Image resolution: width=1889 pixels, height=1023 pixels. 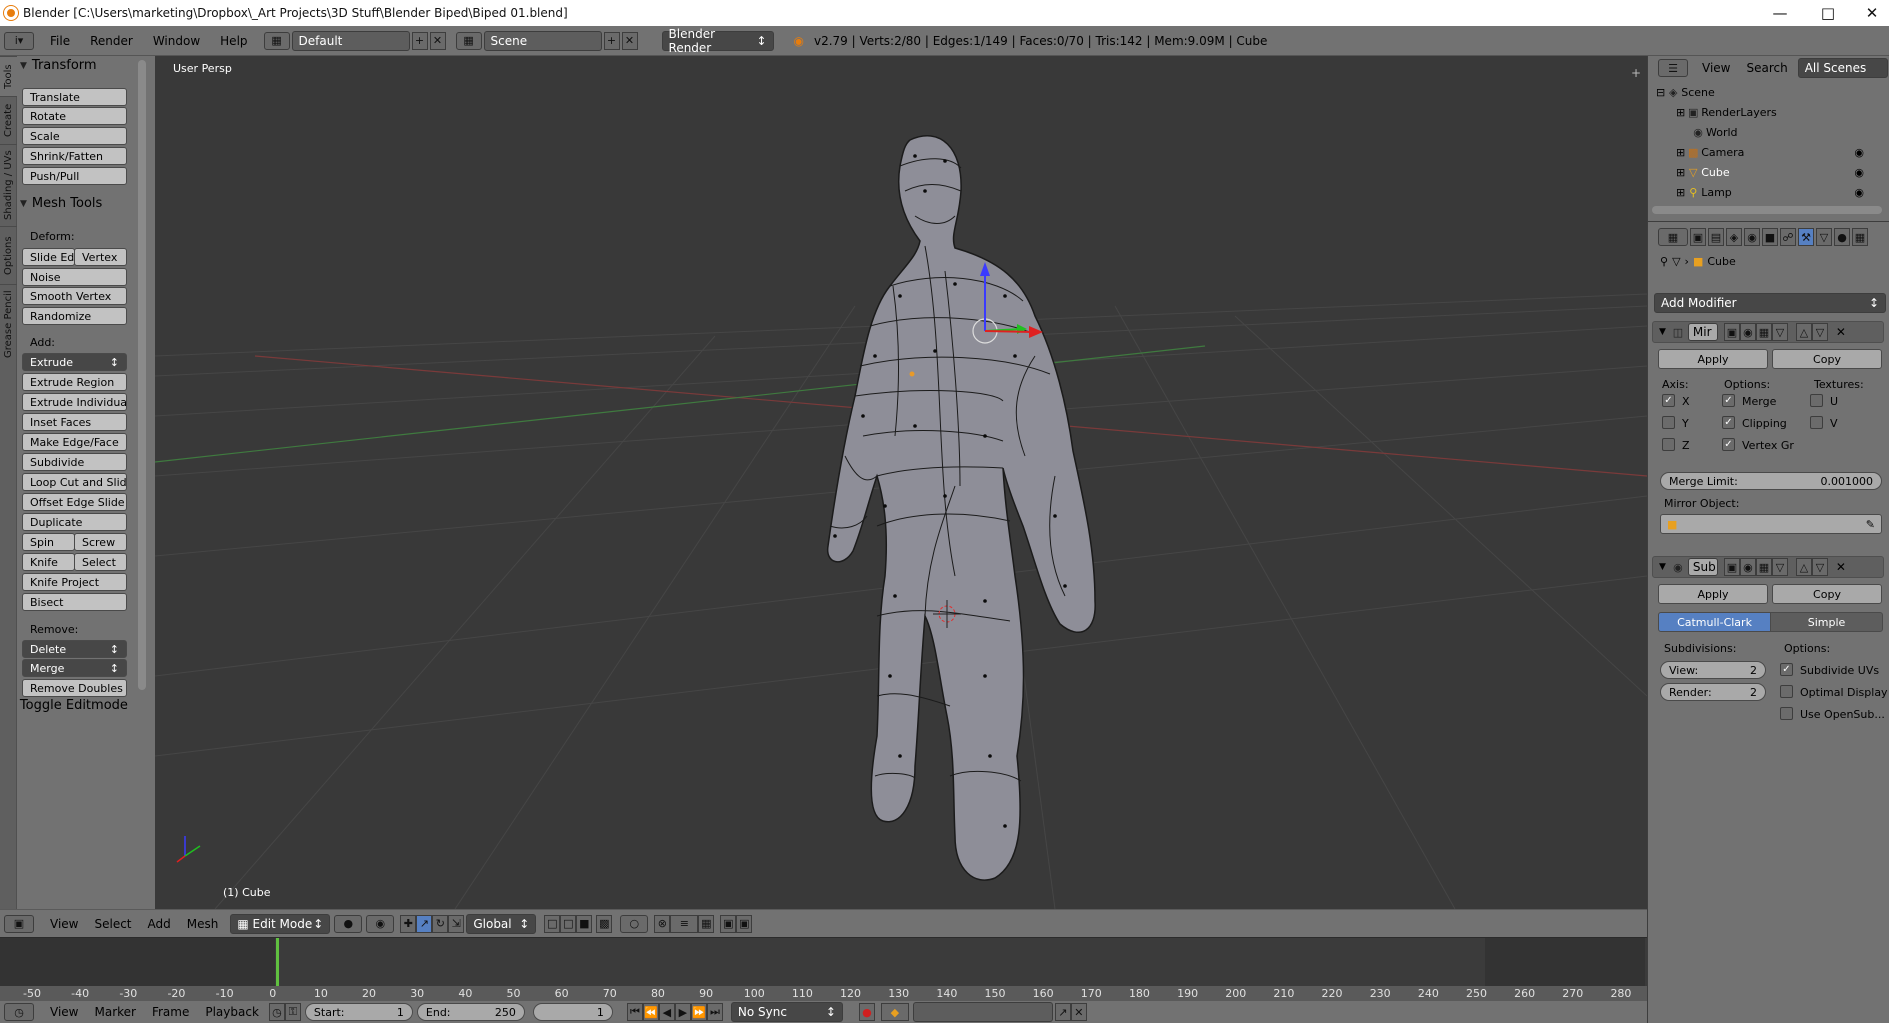 What do you see at coordinates (728, 923) in the screenshot?
I see `opengl-render-icon: ▣` at bounding box center [728, 923].